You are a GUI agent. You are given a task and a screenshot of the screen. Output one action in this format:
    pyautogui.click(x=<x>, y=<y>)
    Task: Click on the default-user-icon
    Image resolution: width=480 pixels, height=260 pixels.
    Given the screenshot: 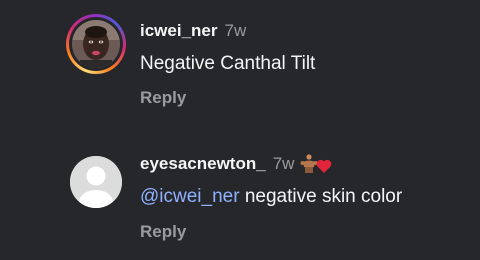 What is the action you would take?
    pyautogui.click(x=96, y=182)
    